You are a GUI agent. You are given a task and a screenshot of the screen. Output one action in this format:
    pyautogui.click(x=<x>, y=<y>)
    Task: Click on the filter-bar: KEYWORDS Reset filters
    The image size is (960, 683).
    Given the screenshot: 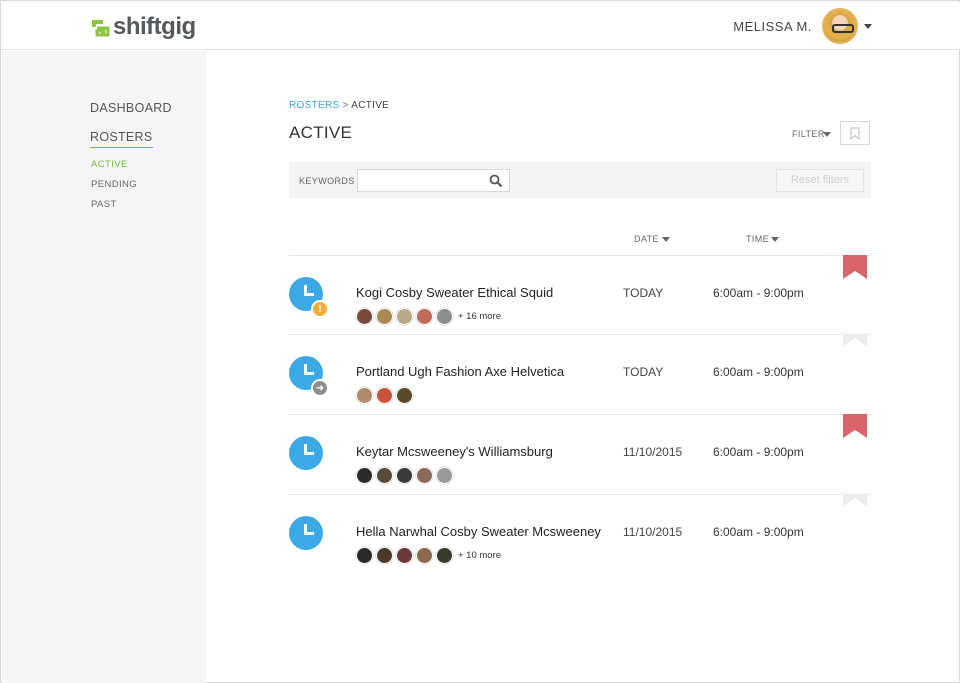 What is the action you would take?
    pyautogui.click(x=580, y=180)
    